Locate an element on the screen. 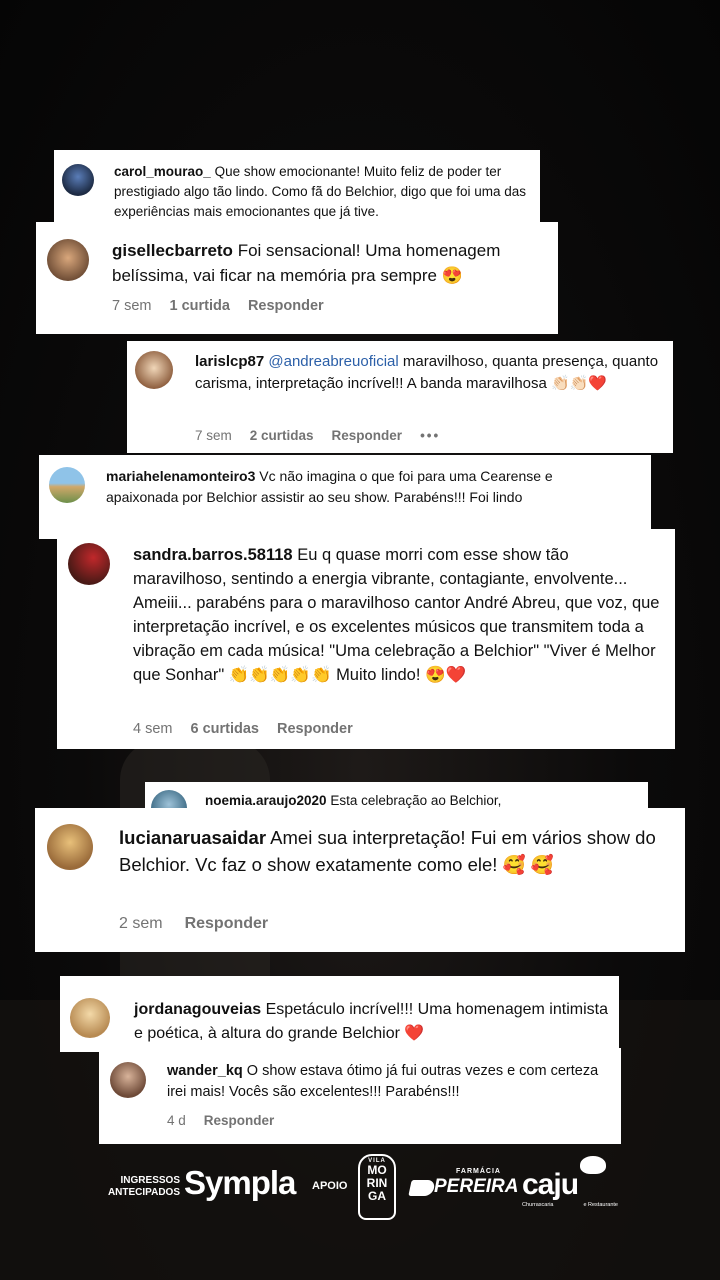  likes-count: 1 curtida is located at coordinates (200, 306).